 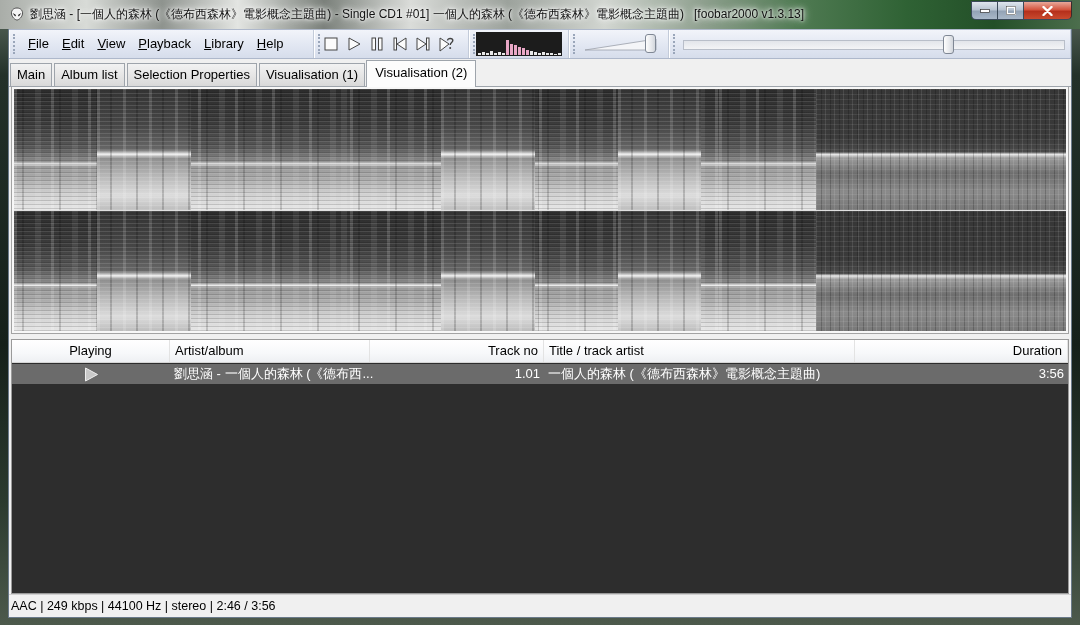 I want to click on menu-item: Playback, so click(x=165, y=44).